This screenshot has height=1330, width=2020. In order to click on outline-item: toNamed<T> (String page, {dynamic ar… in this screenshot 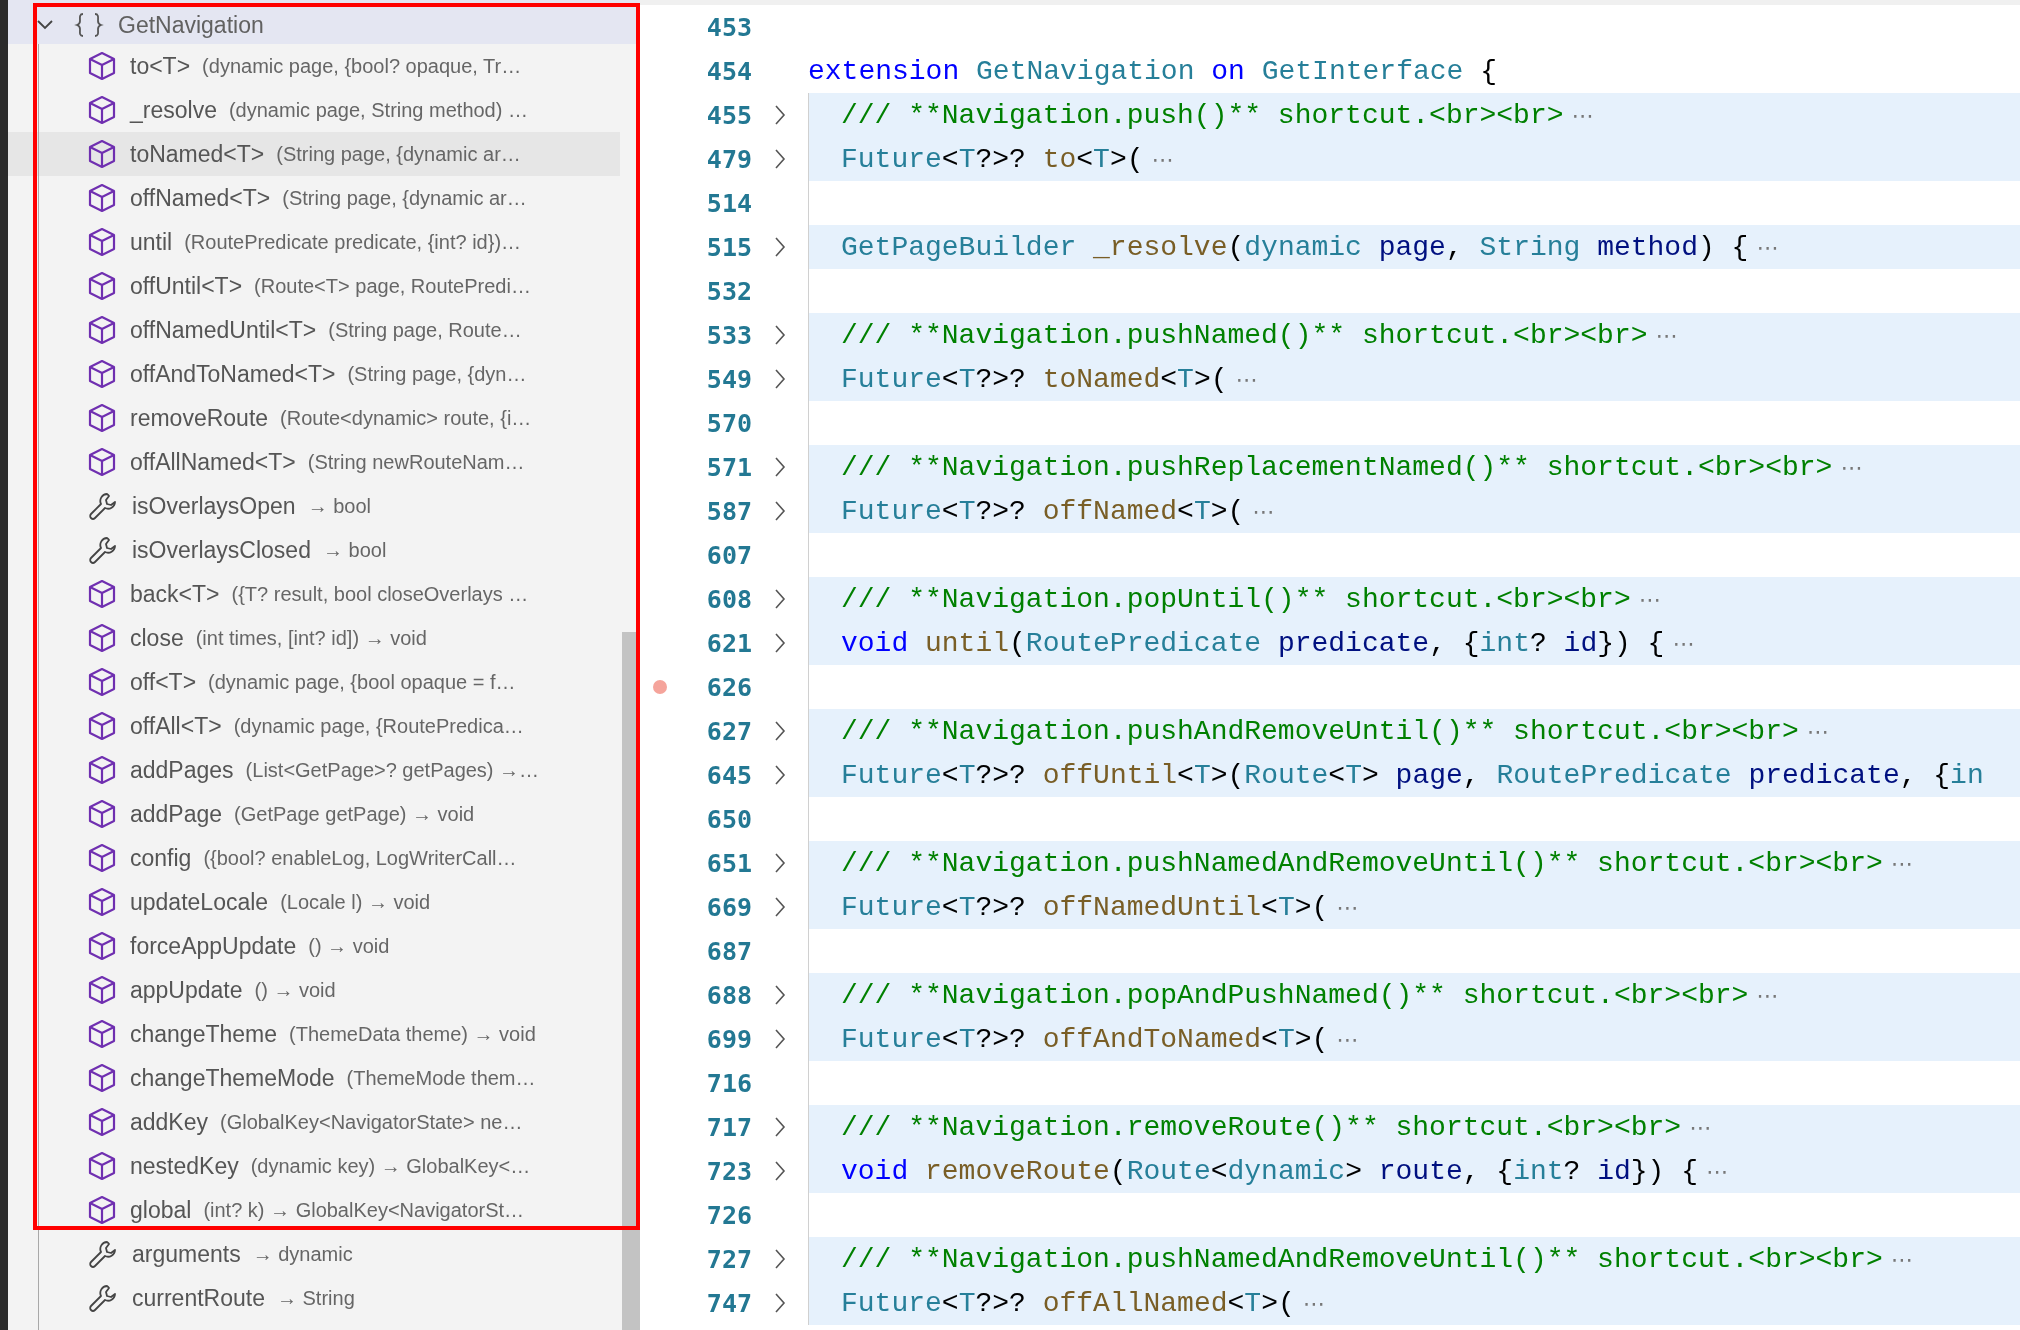, I will do `click(314, 154)`.